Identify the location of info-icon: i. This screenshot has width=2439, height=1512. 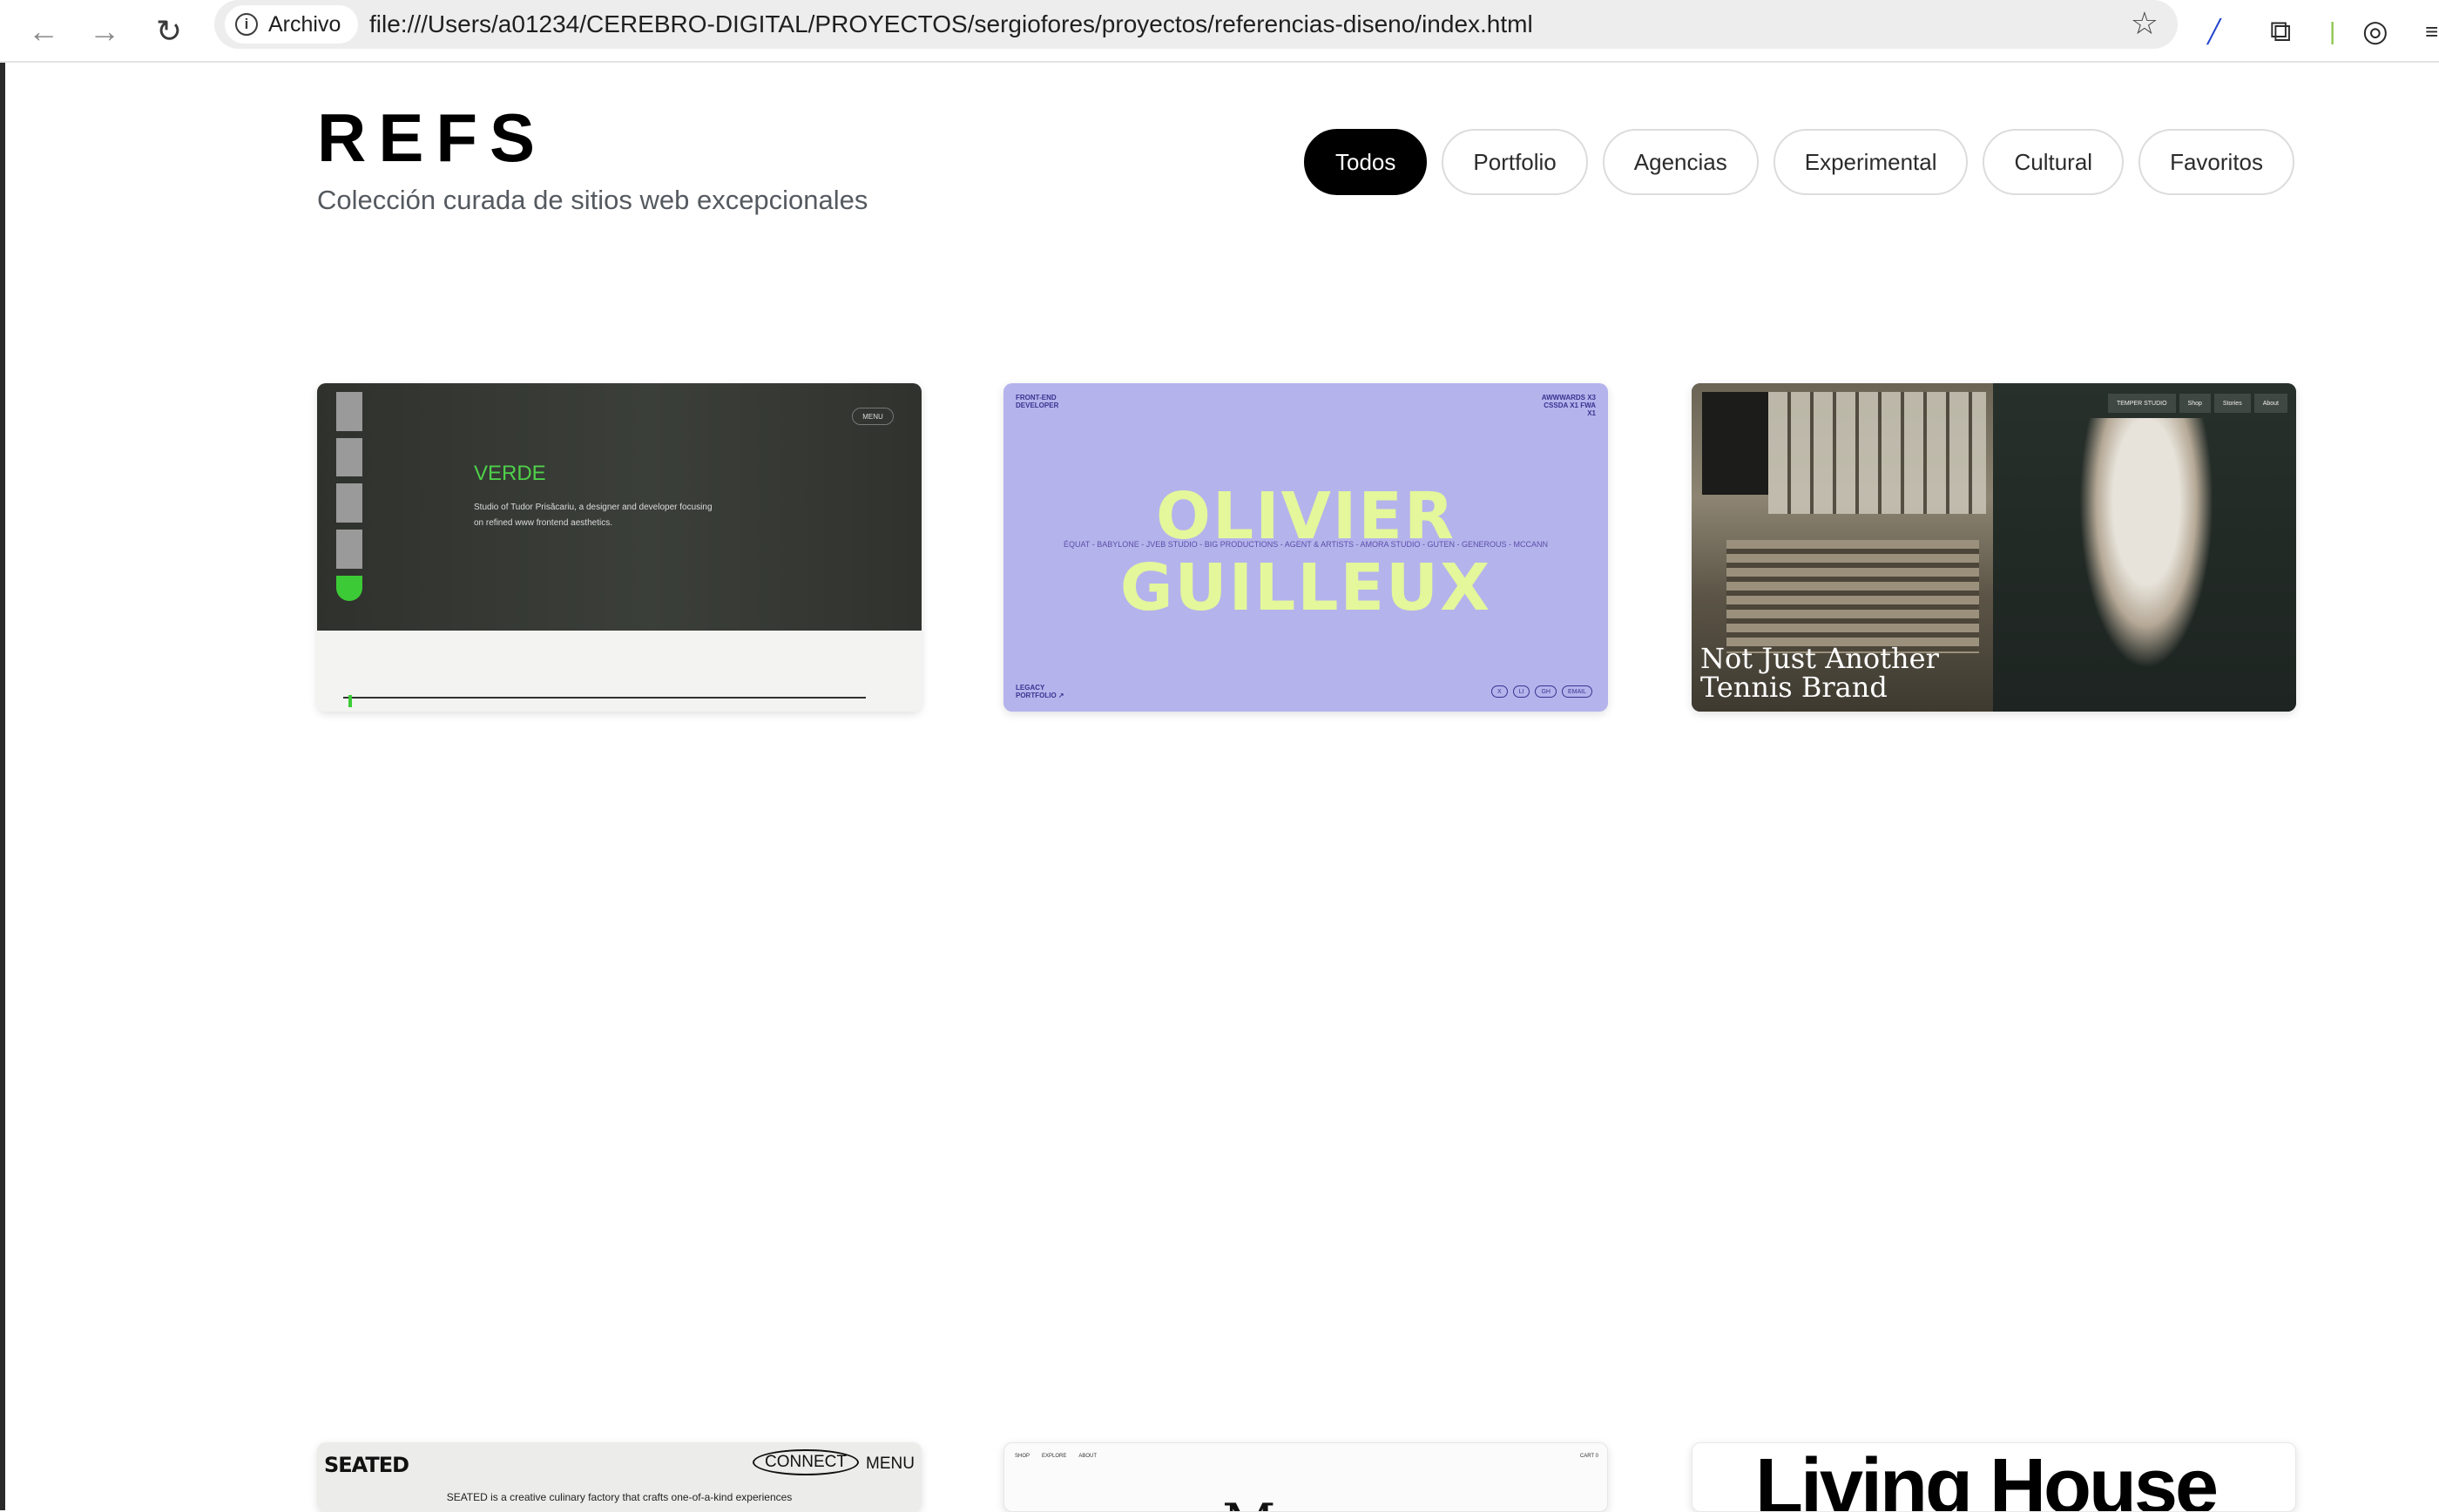
(247, 24).